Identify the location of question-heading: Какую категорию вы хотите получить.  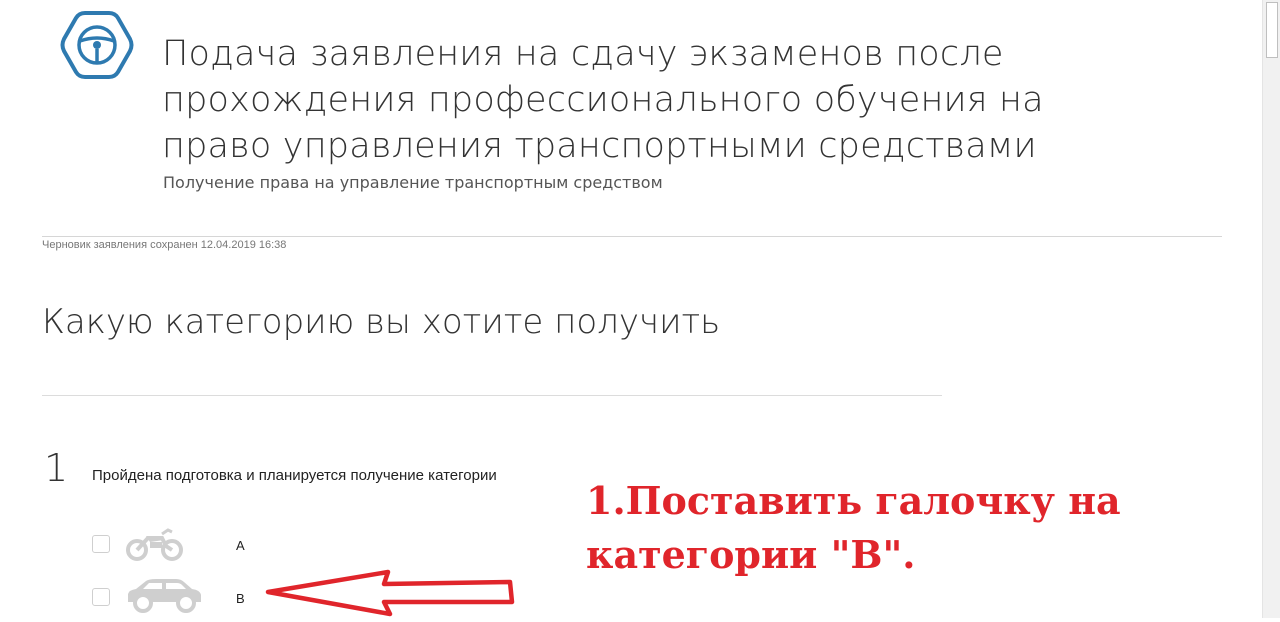
(381, 322).